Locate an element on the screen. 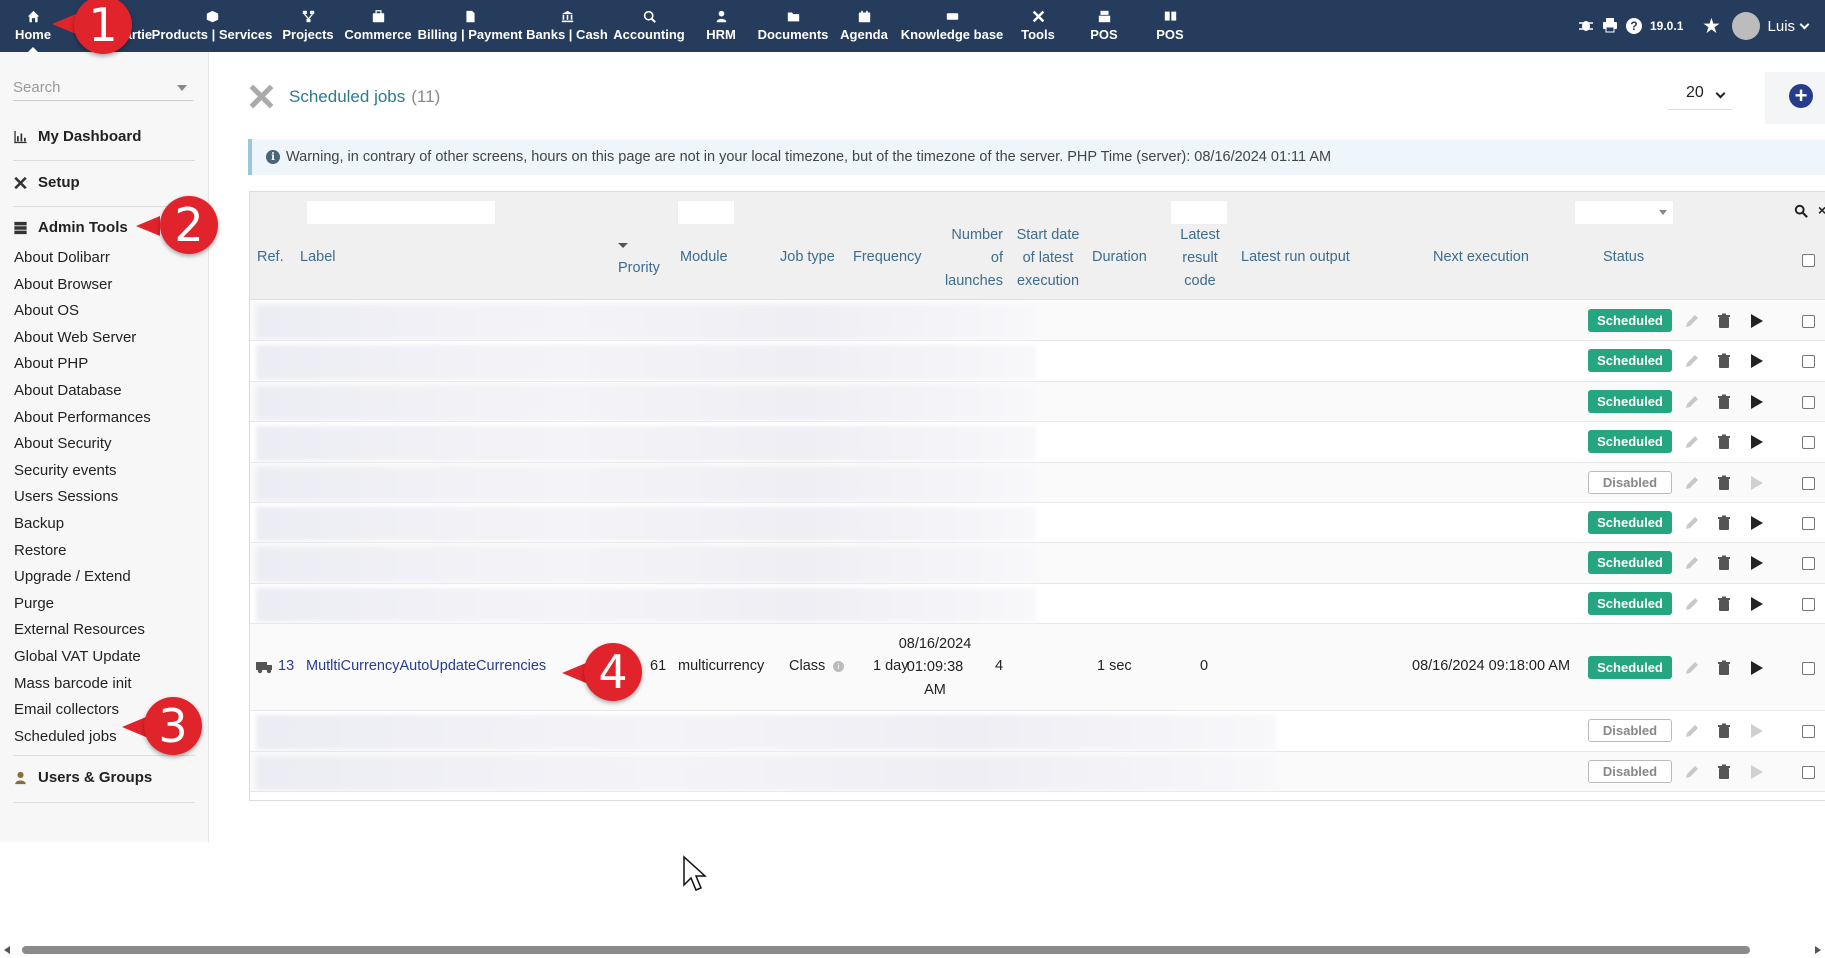  per-page-select: 20 is located at coordinates (1700, 95).